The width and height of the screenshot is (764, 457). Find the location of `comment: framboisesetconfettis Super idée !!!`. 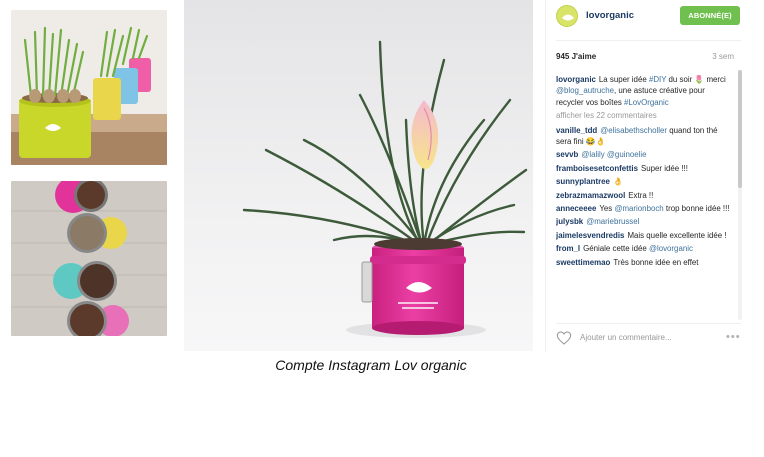

comment: framboisesetconfettis Super idée !!! is located at coordinates (622, 168).